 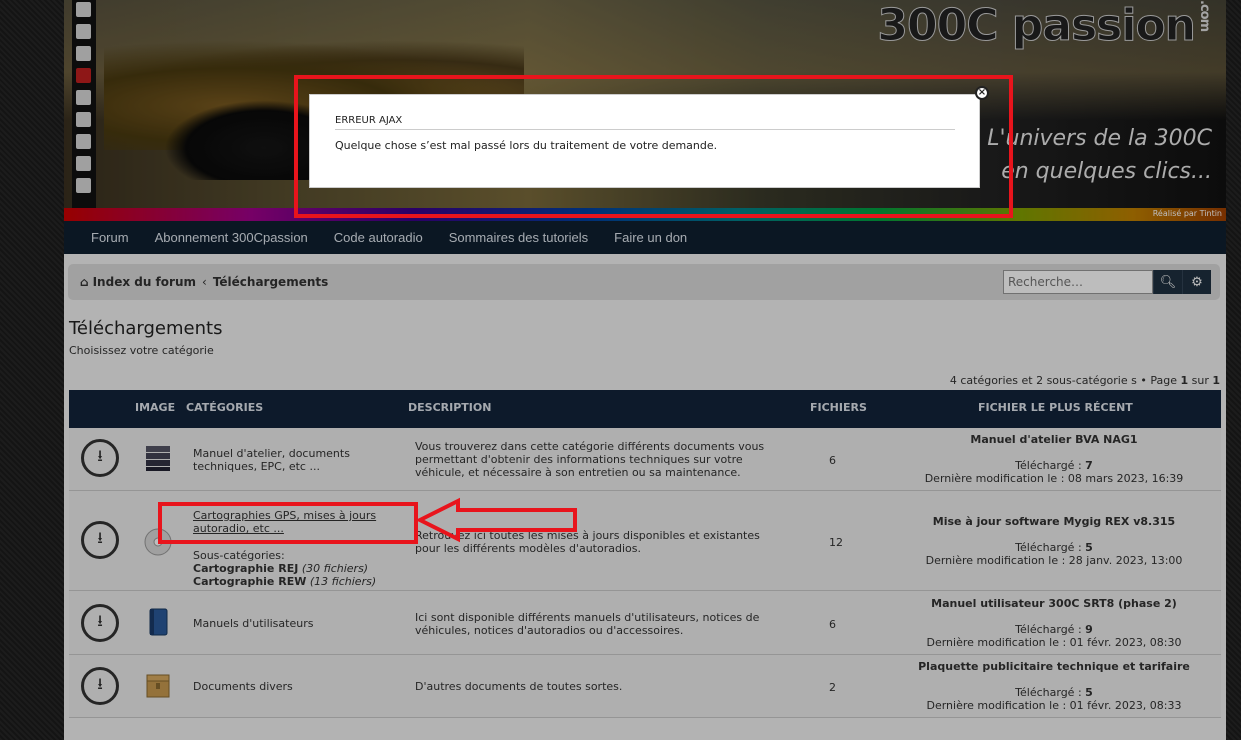 What do you see at coordinates (653, 146) in the screenshot?
I see `annotation-highlight-dialog` at bounding box center [653, 146].